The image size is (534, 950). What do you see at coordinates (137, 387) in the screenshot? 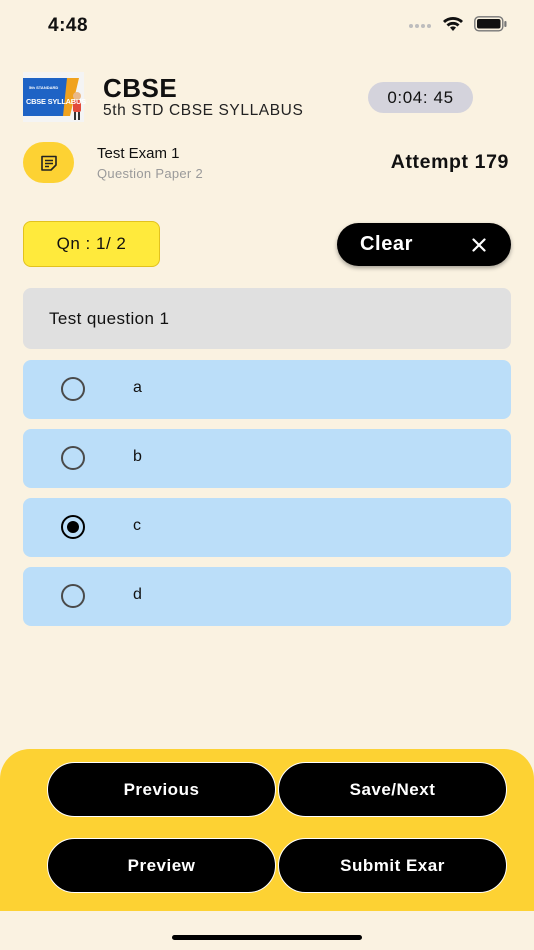
I see `option-label: a` at bounding box center [137, 387].